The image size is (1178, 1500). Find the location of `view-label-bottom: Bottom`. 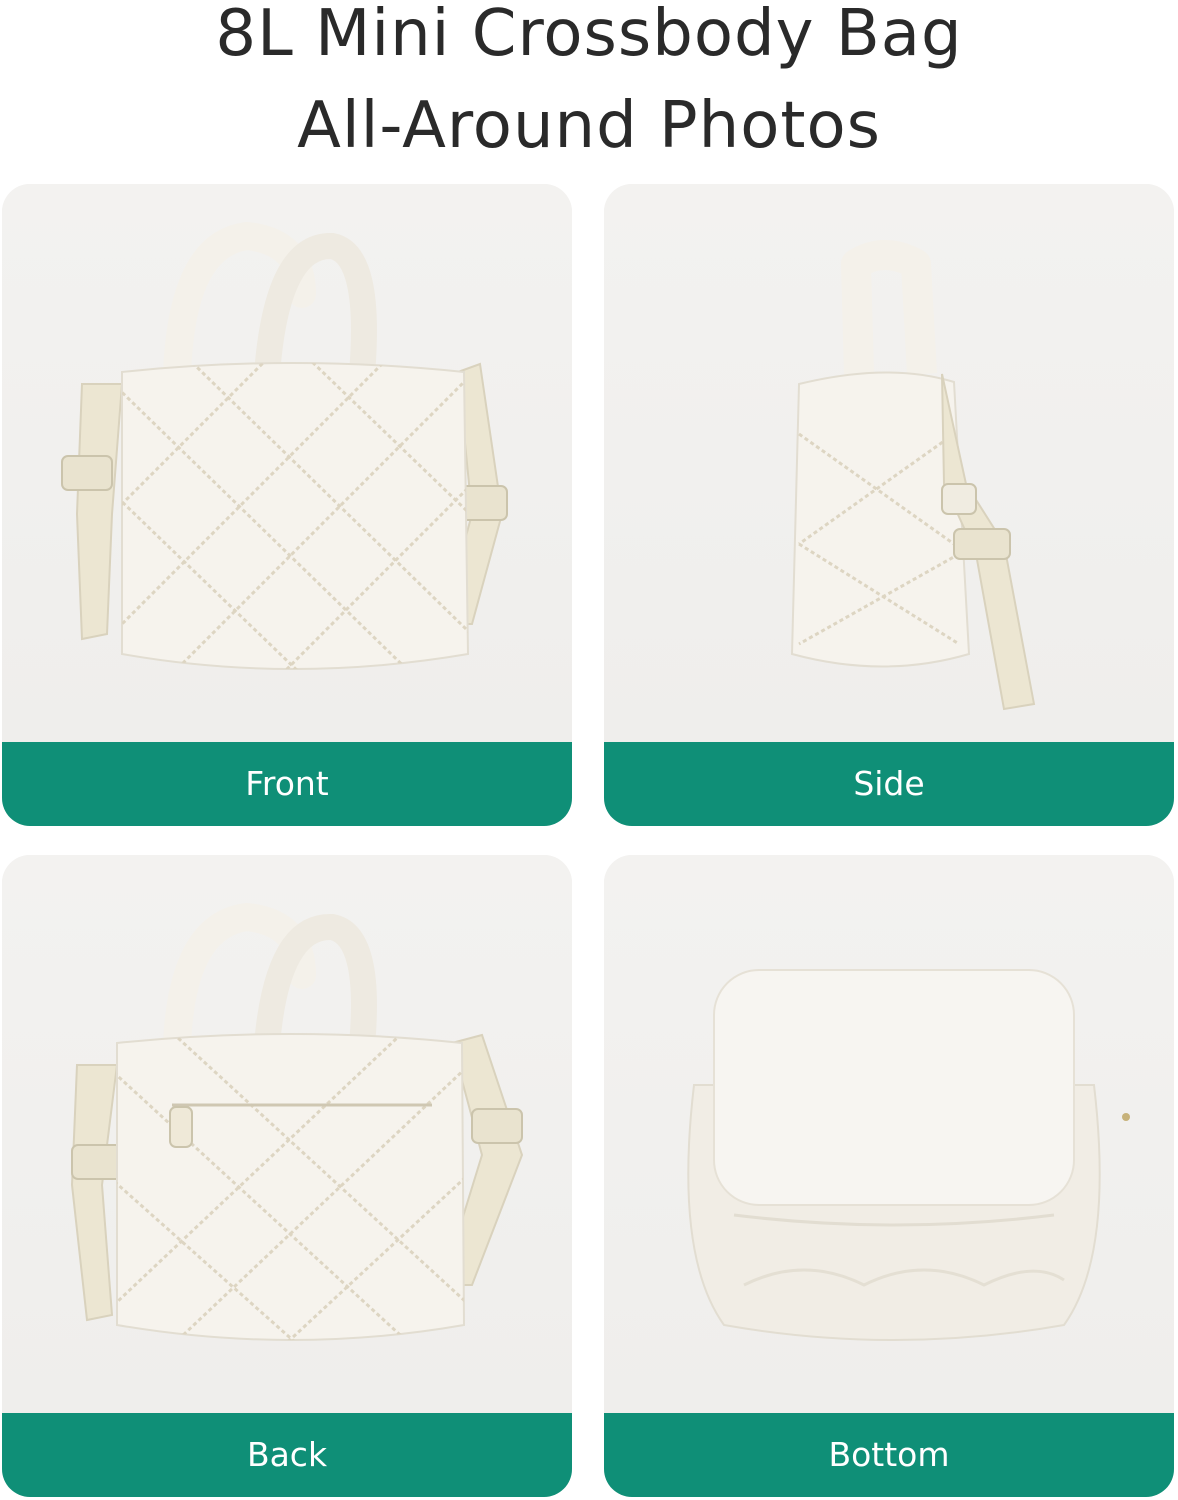

view-label-bottom: Bottom is located at coordinates (889, 1455).